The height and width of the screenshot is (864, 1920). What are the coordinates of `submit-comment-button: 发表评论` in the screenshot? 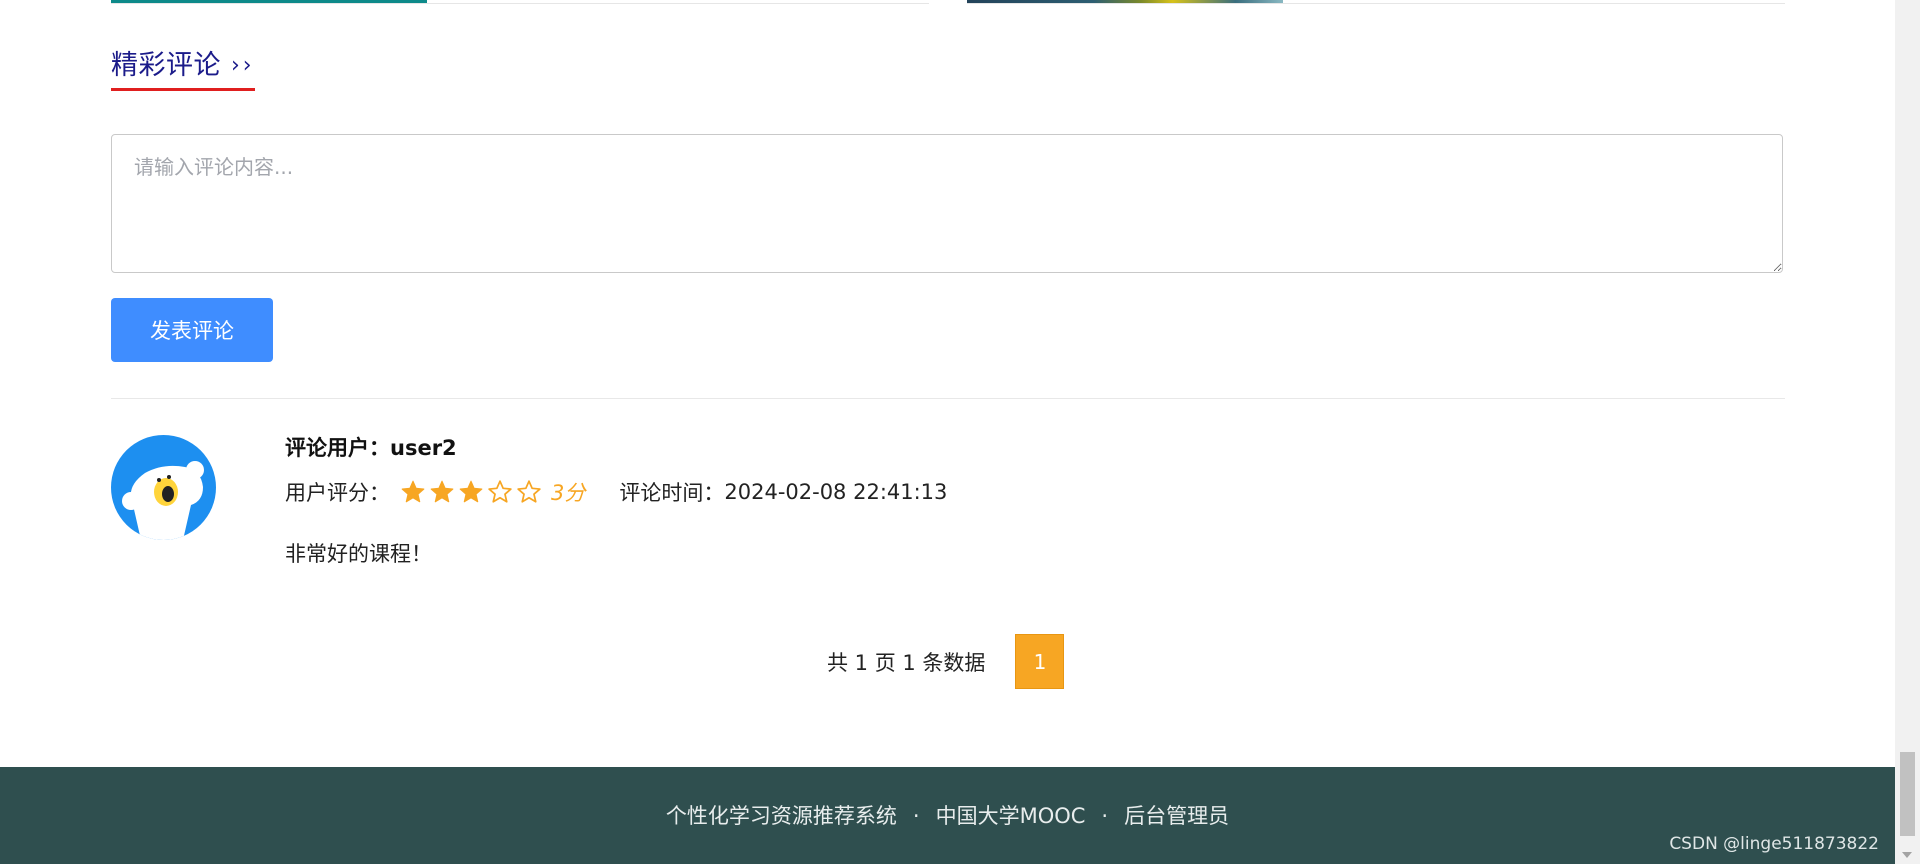 It's located at (192, 330).